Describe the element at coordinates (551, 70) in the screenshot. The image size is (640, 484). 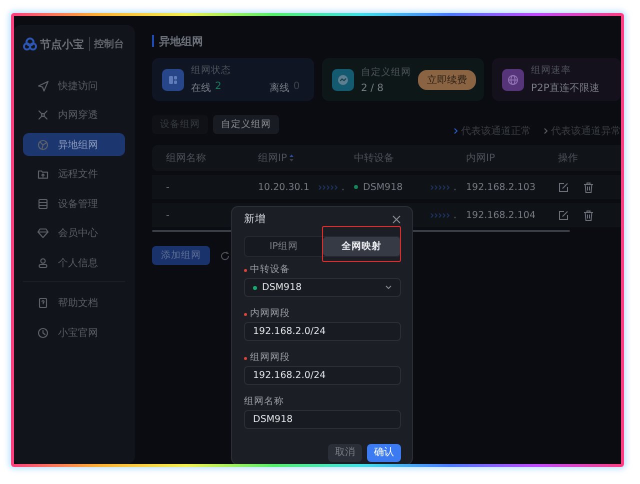
I see `stat-label: 组网速率` at that location.